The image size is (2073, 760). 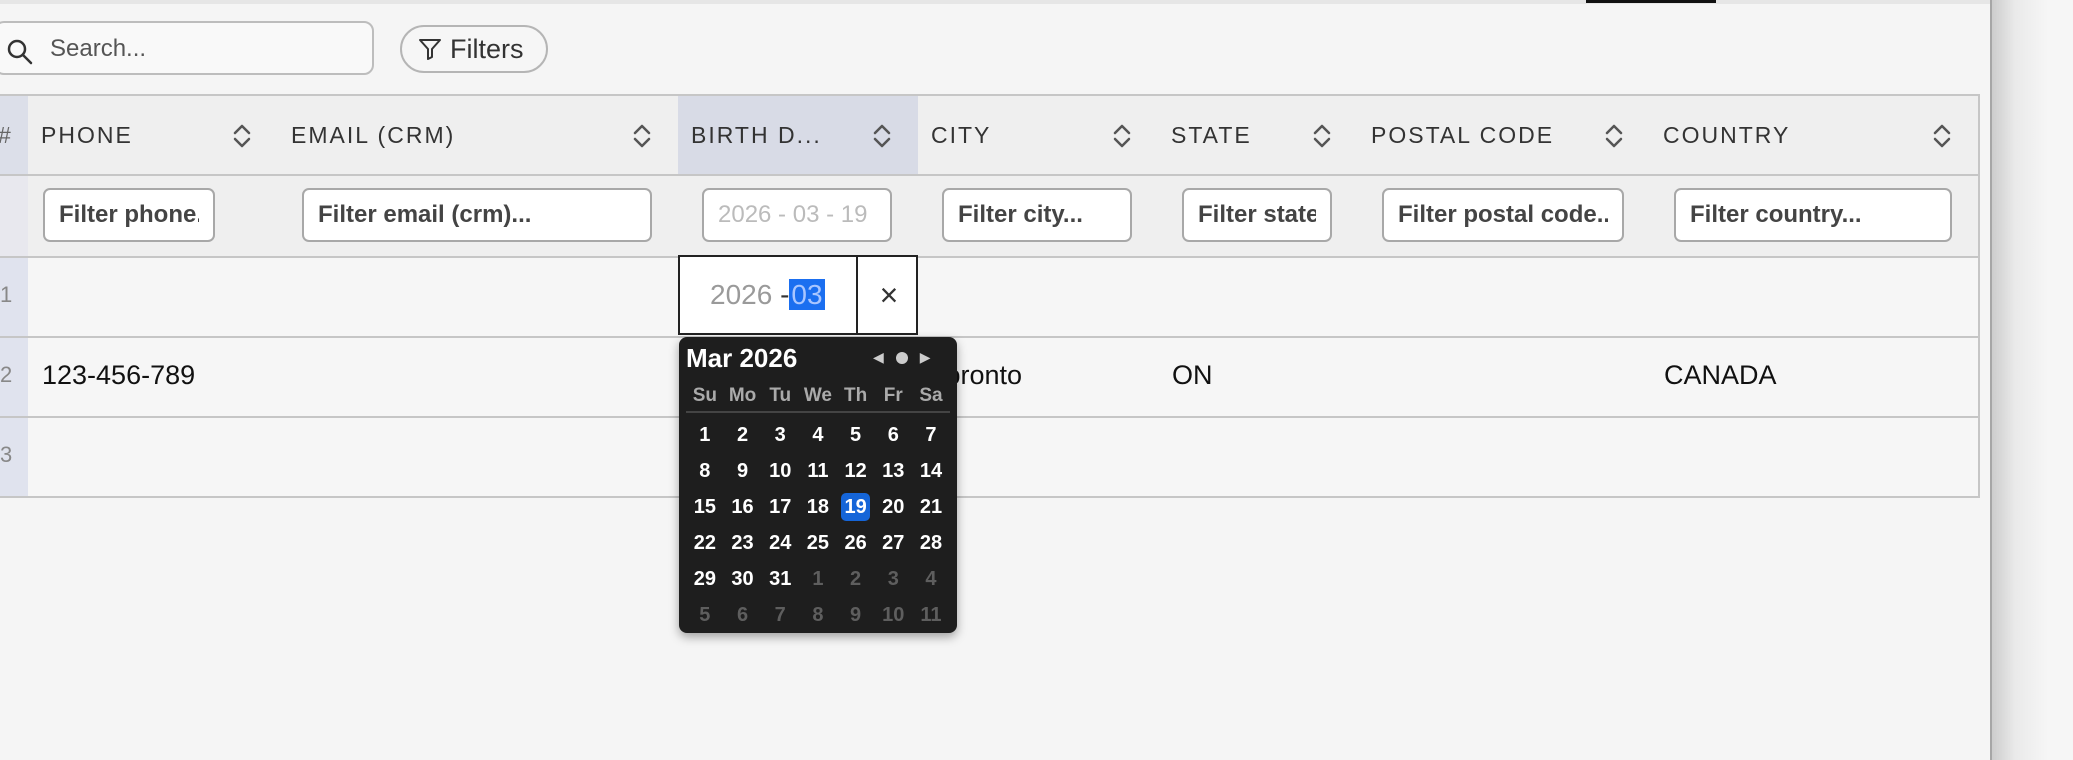 I want to click on calendar-day-number: 6, so click(x=893, y=435).